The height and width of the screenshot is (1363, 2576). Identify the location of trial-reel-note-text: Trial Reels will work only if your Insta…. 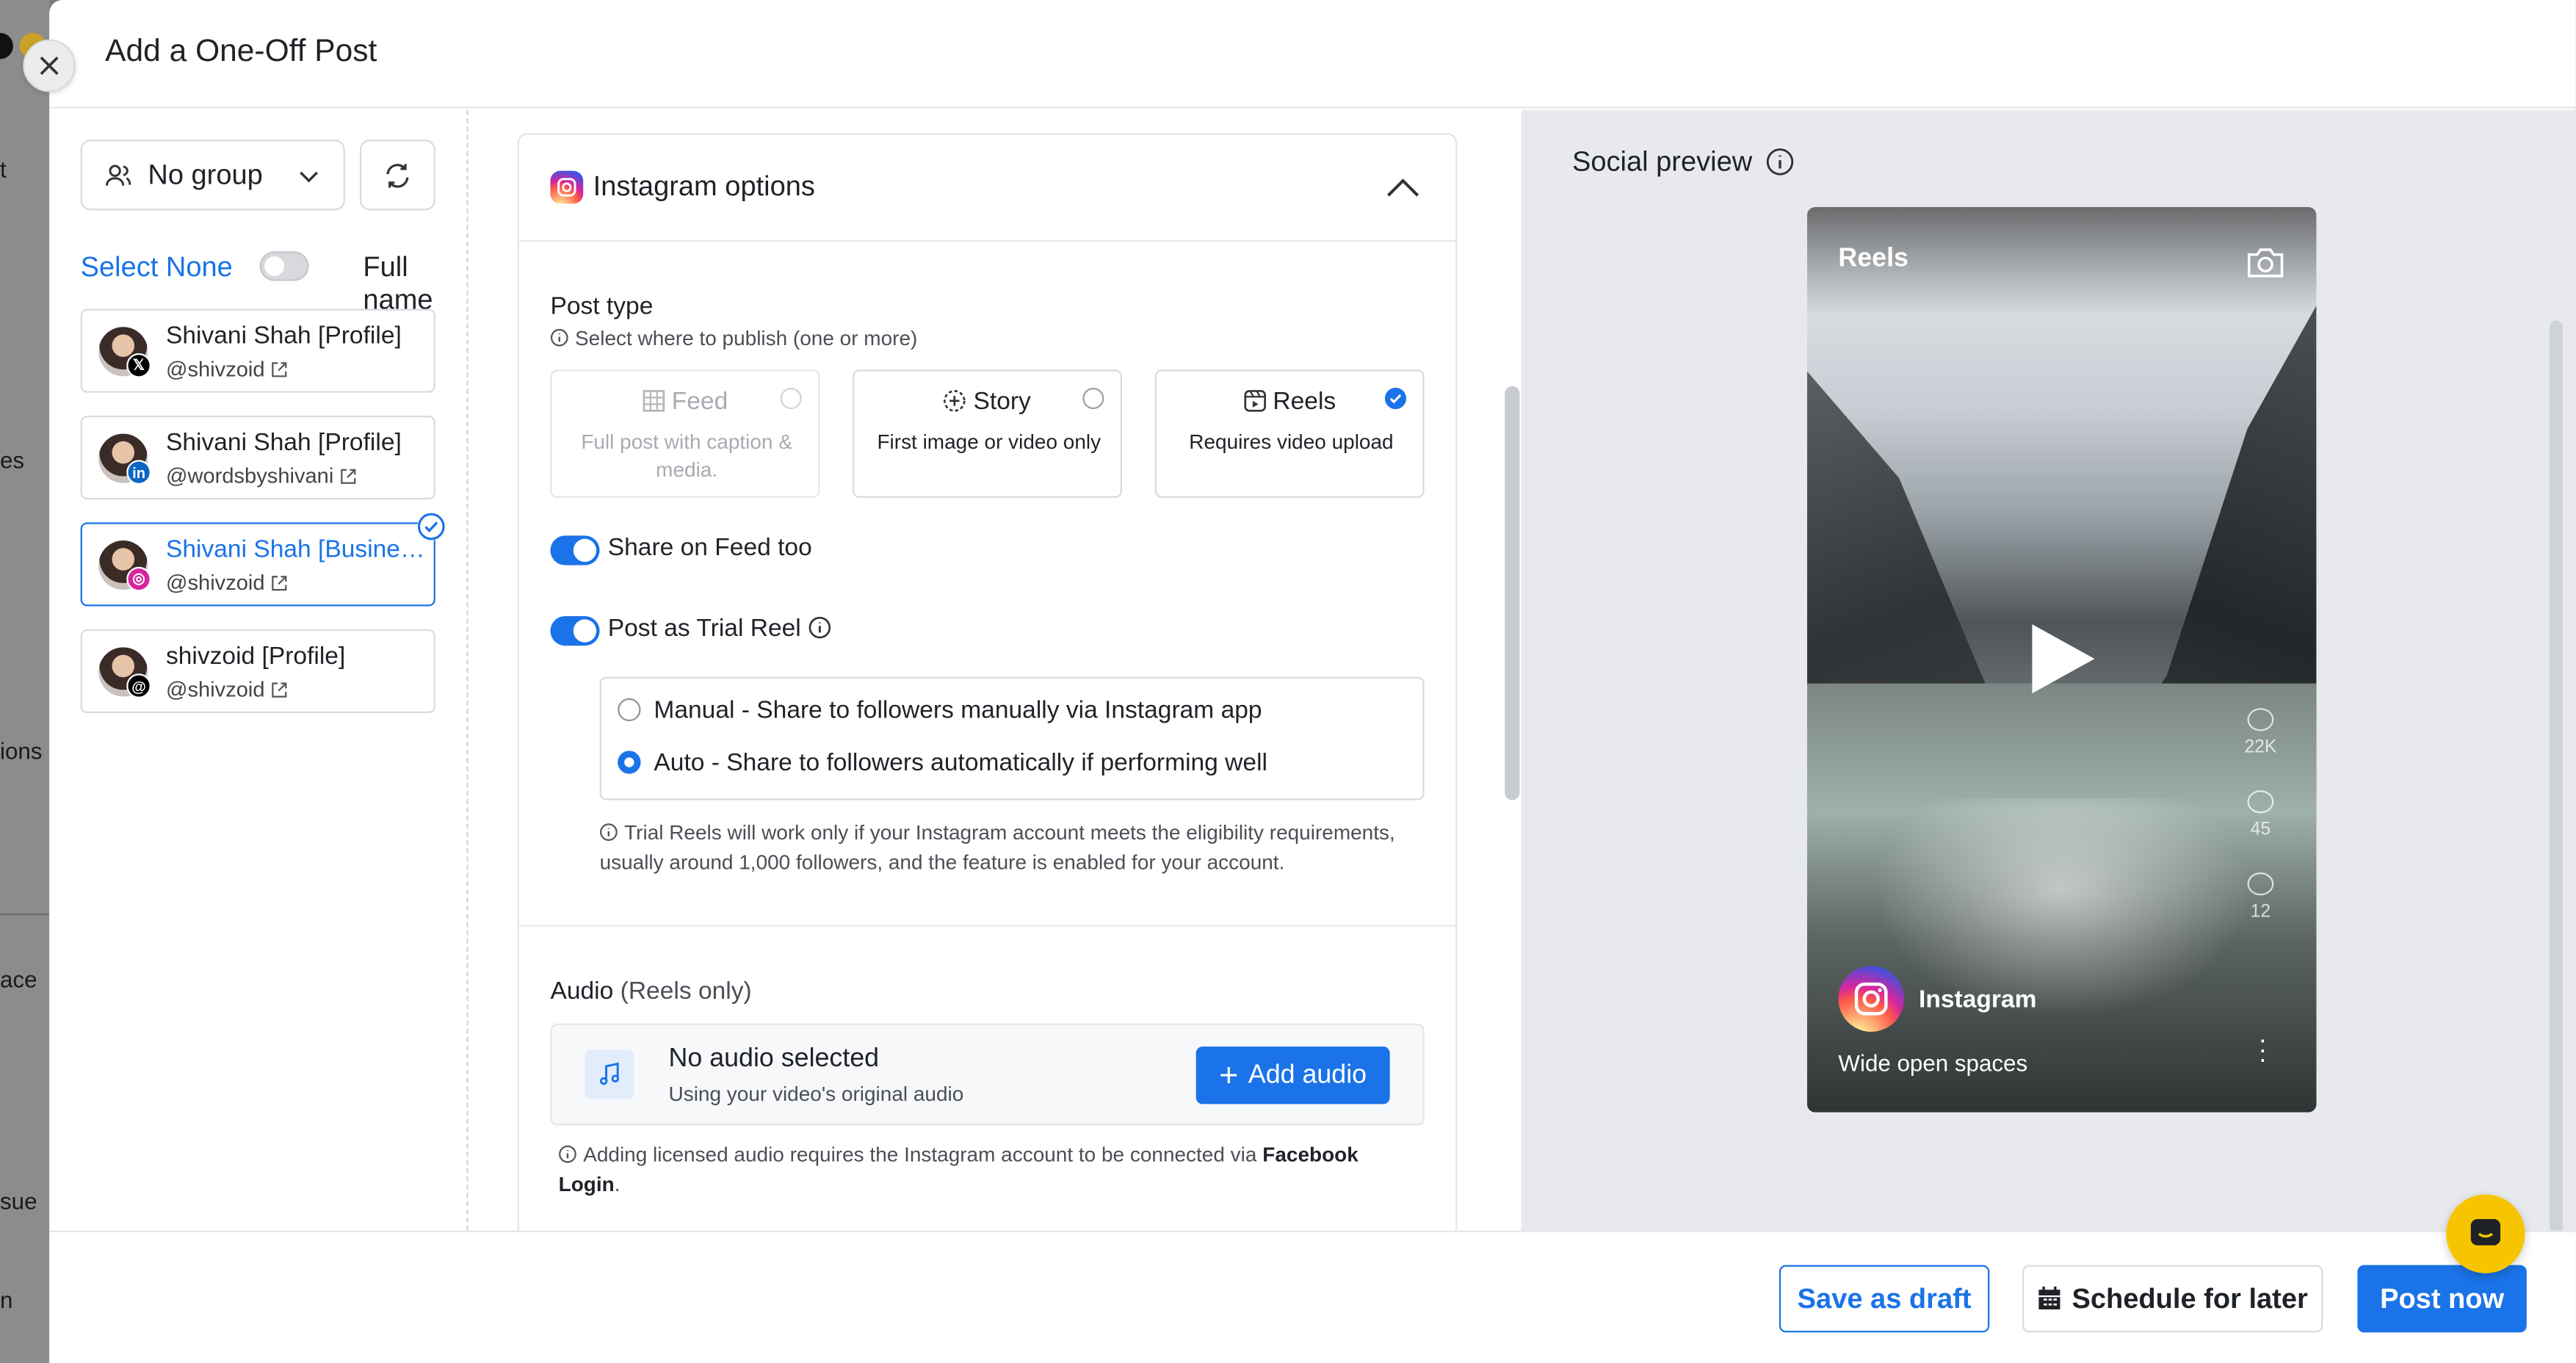
(997, 848).